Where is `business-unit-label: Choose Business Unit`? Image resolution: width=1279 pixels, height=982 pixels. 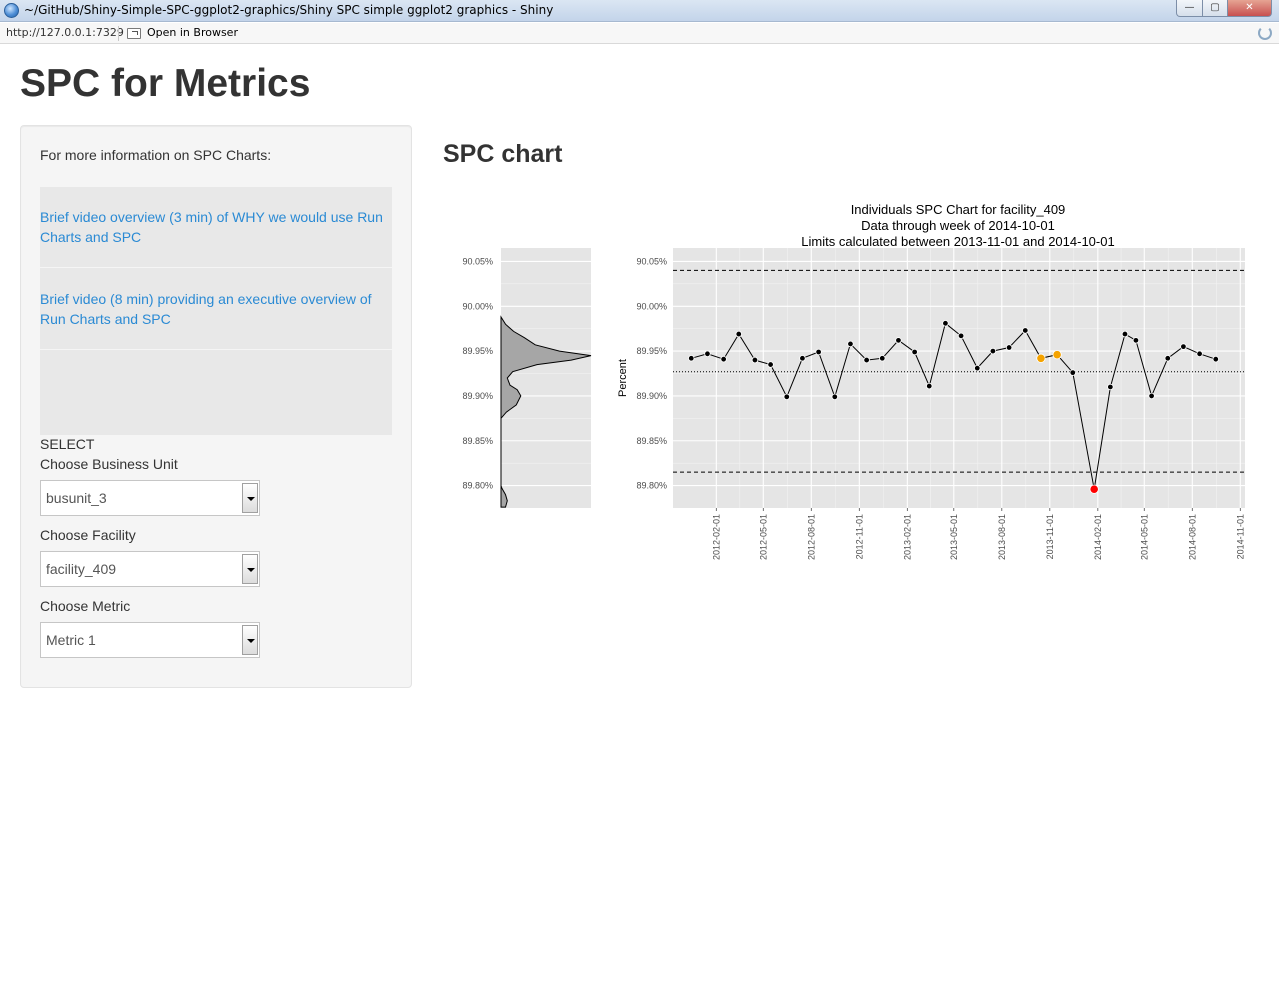
business-unit-label: Choose Business Unit is located at coordinates (109, 464).